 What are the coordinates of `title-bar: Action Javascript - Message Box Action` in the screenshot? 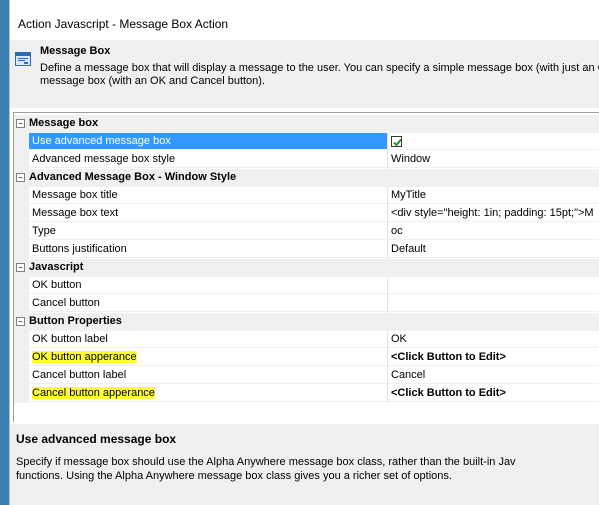 It's located at (304, 20).